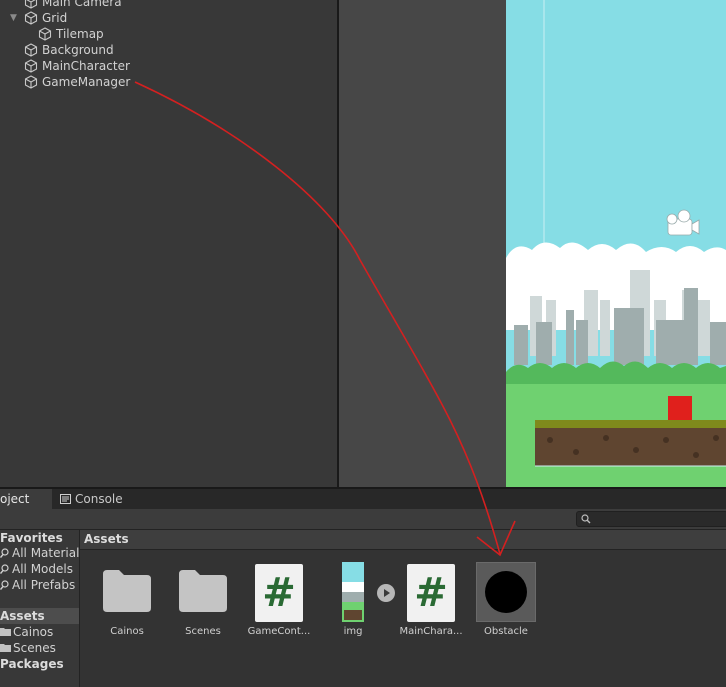  What do you see at coordinates (31, 538) in the screenshot?
I see `favorites-label: Favorites` at bounding box center [31, 538].